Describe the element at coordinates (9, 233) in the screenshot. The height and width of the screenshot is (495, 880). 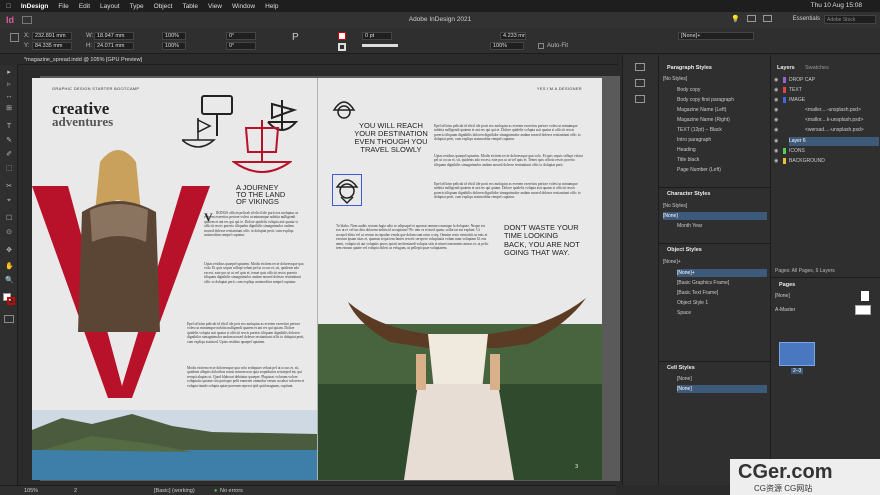
I see `eyedropper-tool-icon: ⊙` at that location.